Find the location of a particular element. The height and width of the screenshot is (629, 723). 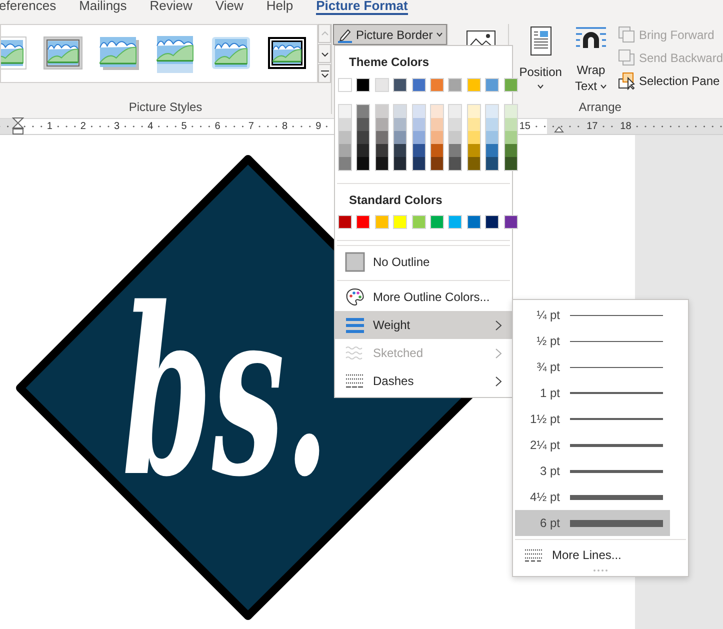

line-weight-option: ½ pt is located at coordinates (592, 341).